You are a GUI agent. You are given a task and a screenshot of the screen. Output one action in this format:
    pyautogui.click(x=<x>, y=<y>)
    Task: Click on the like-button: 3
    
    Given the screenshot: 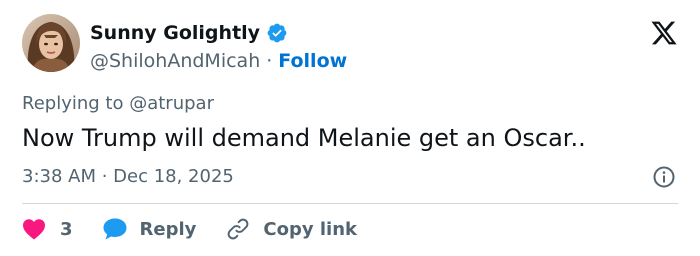 What is the action you would take?
    pyautogui.click(x=47, y=229)
    